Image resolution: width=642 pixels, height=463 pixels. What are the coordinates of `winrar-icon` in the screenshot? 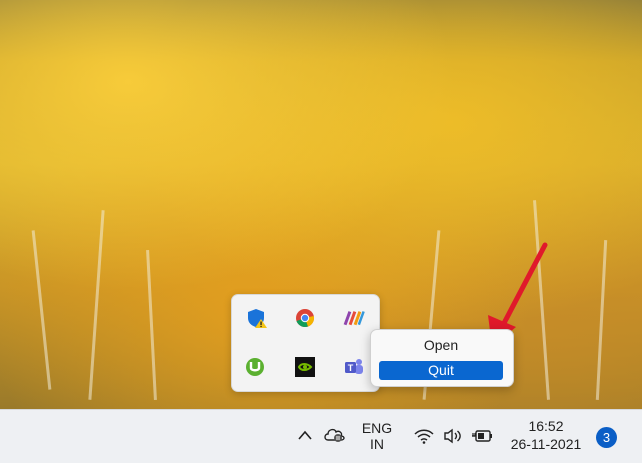 It's located at (354, 318).